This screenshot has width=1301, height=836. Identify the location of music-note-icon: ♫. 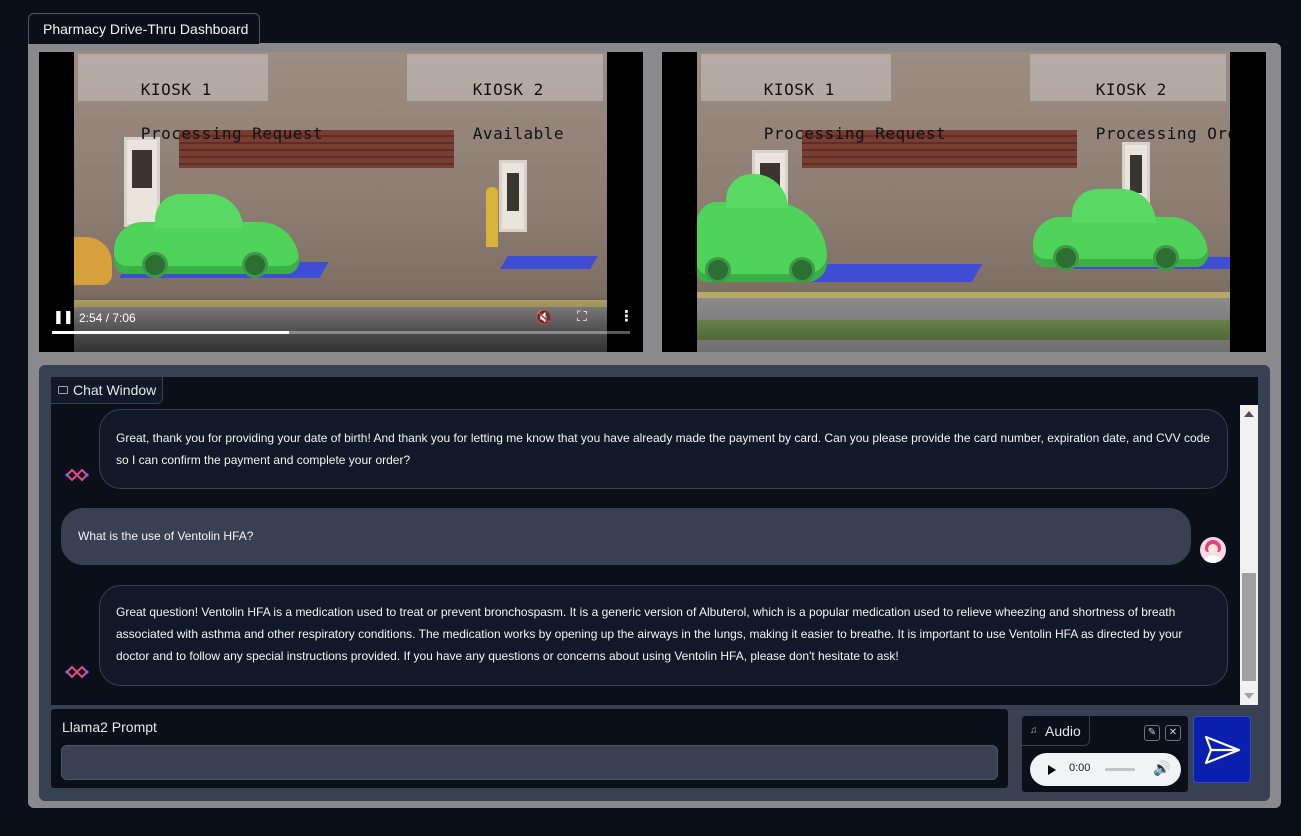
(1034, 730).